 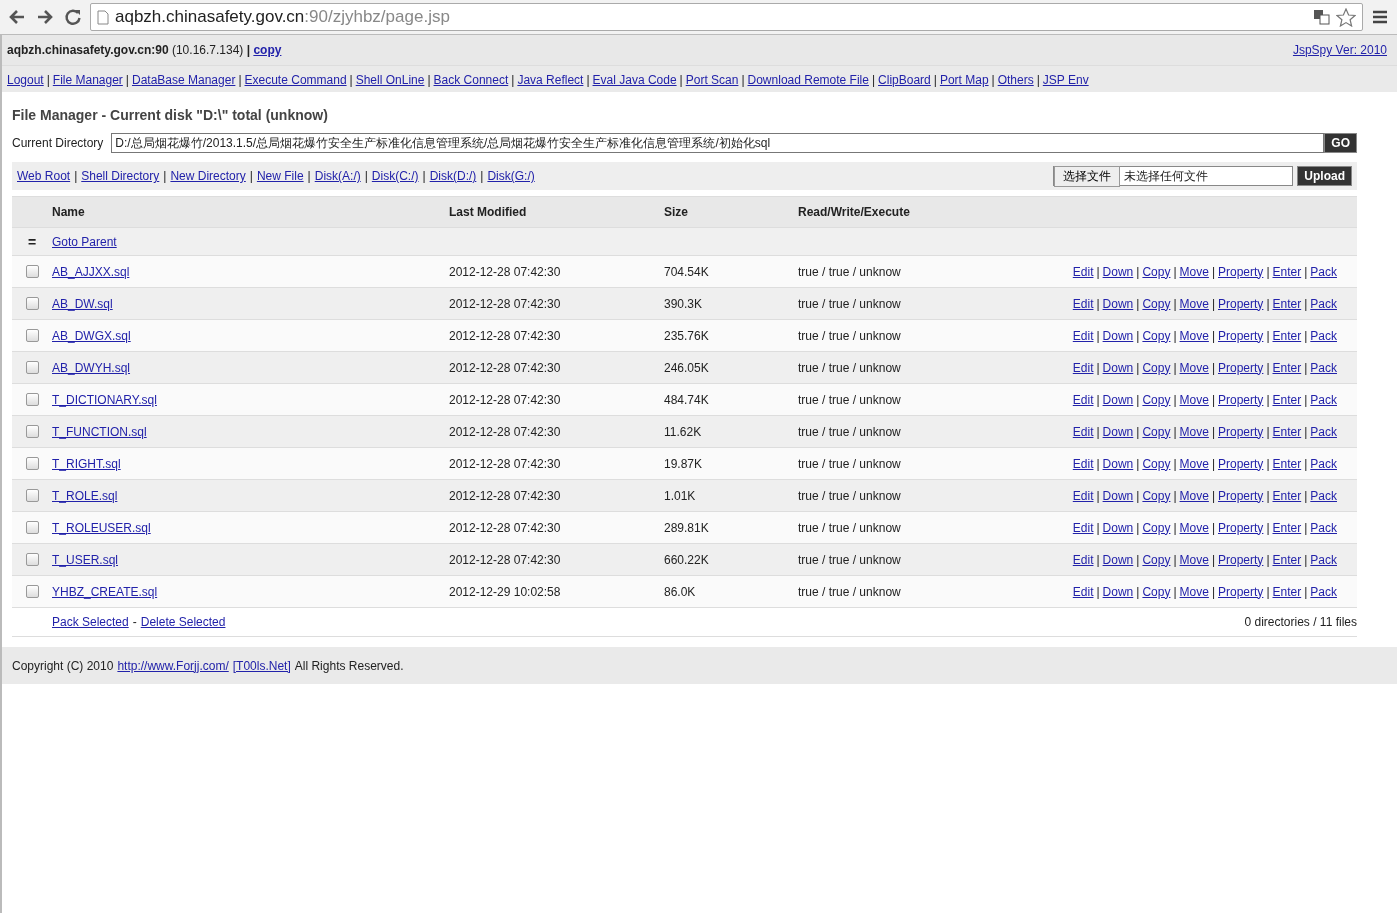 What do you see at coordinates (44, 176) in the screenshot?
I see `directory-link: Web Root` at bounding box center [44, 176].